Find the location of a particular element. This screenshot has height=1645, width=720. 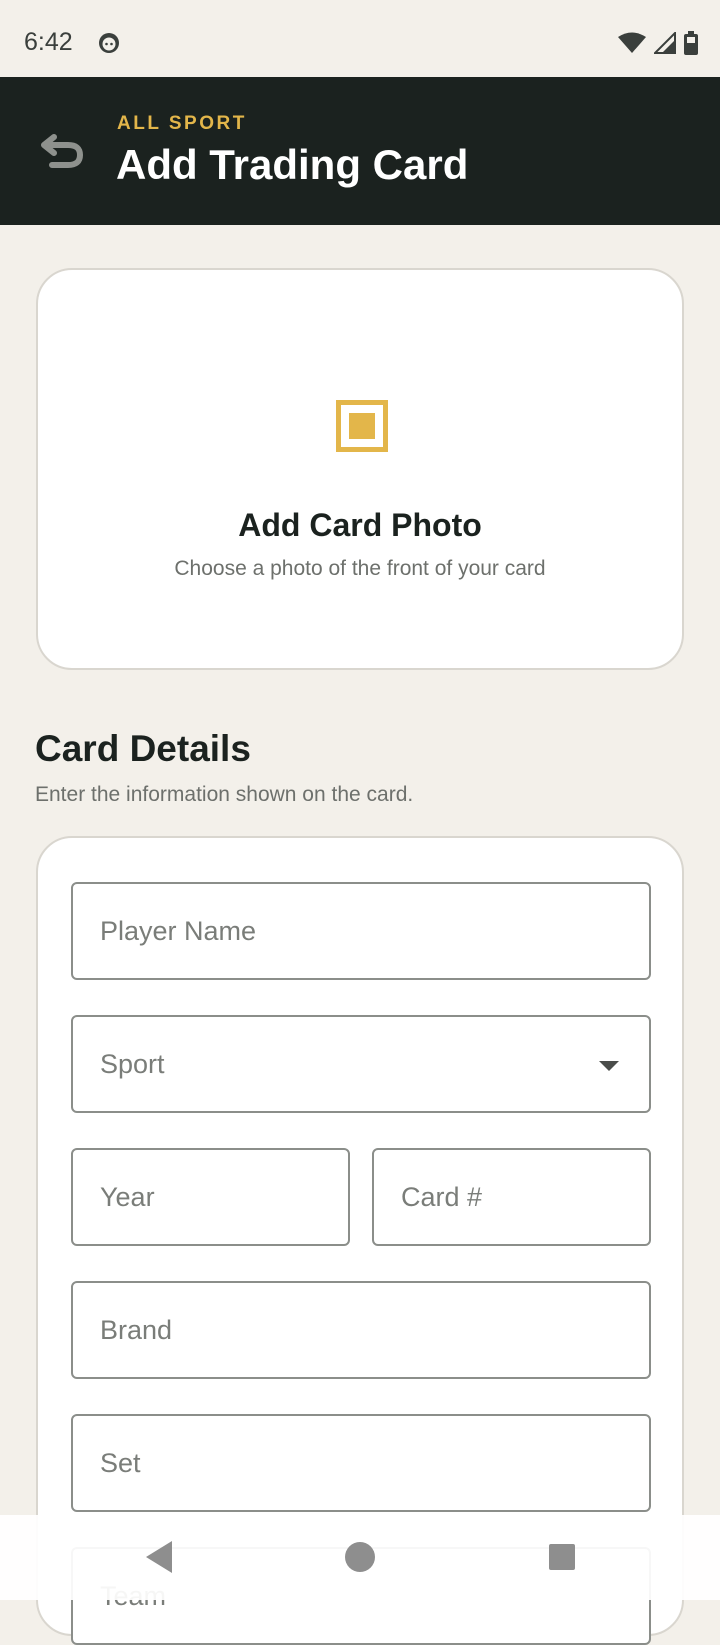

back-arrow-icon is located at coordinates (62, 151).